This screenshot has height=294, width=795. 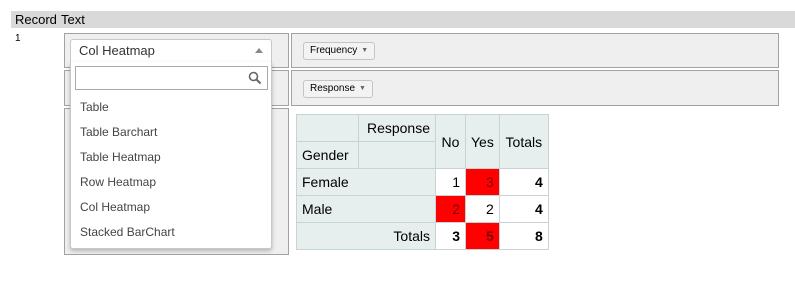 What do you see at coordinates (333, 88) in the screenshot?
I see `col-attr-label: Response` at bounding box center [333, 88].